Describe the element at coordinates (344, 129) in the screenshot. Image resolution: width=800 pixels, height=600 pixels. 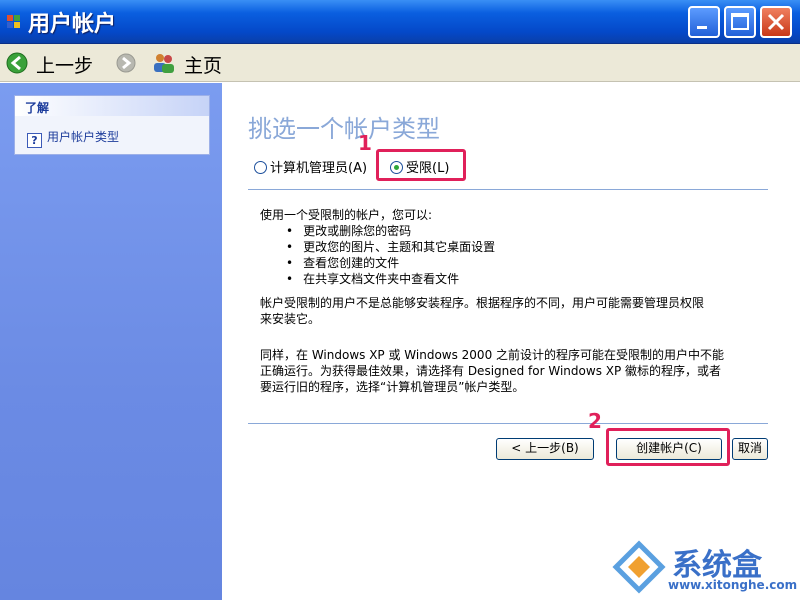
I see `page-title: 挑选一个帐户类型` at that location.